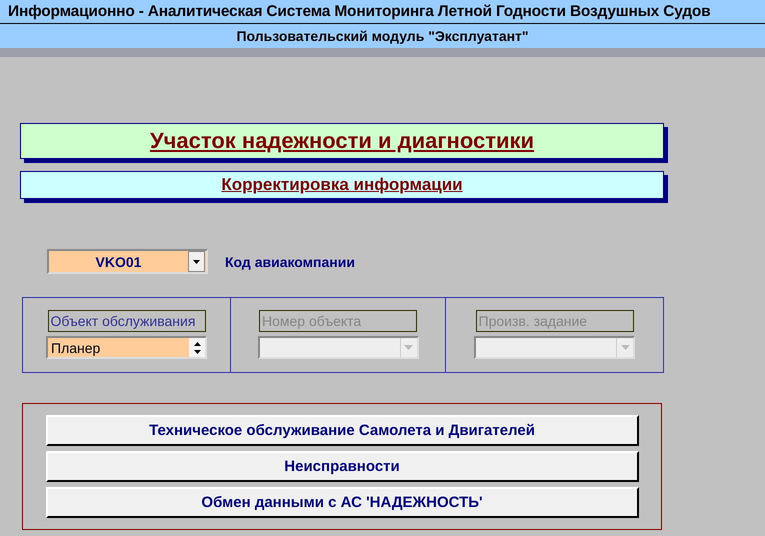 The image size is (765, 536). I want to click on airline-label: Код авиакомпании, so click(290, 262).